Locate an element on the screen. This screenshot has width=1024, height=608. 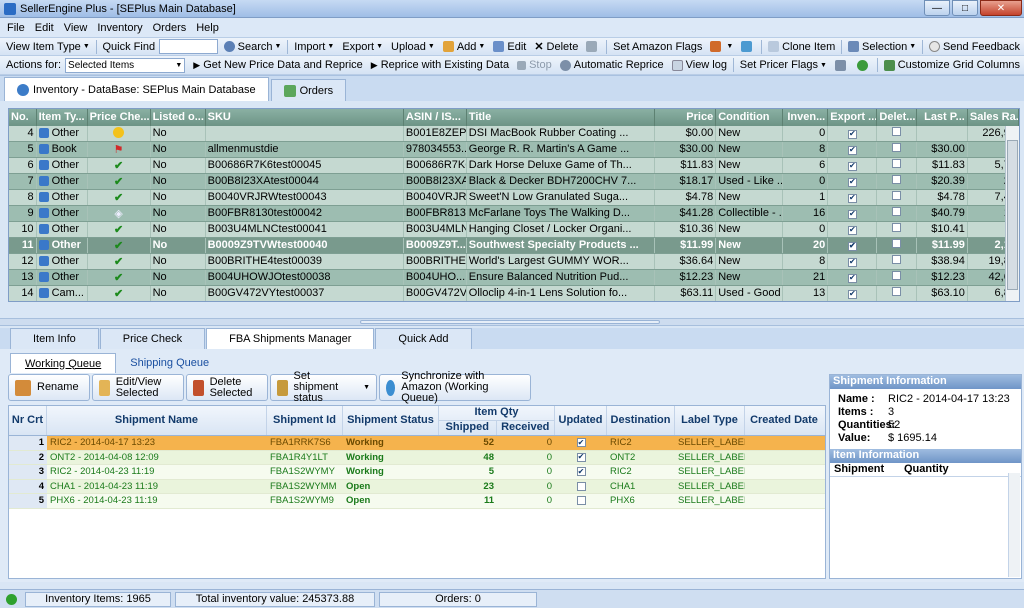
view-log-button: View log is located at coordinates (699, 65).